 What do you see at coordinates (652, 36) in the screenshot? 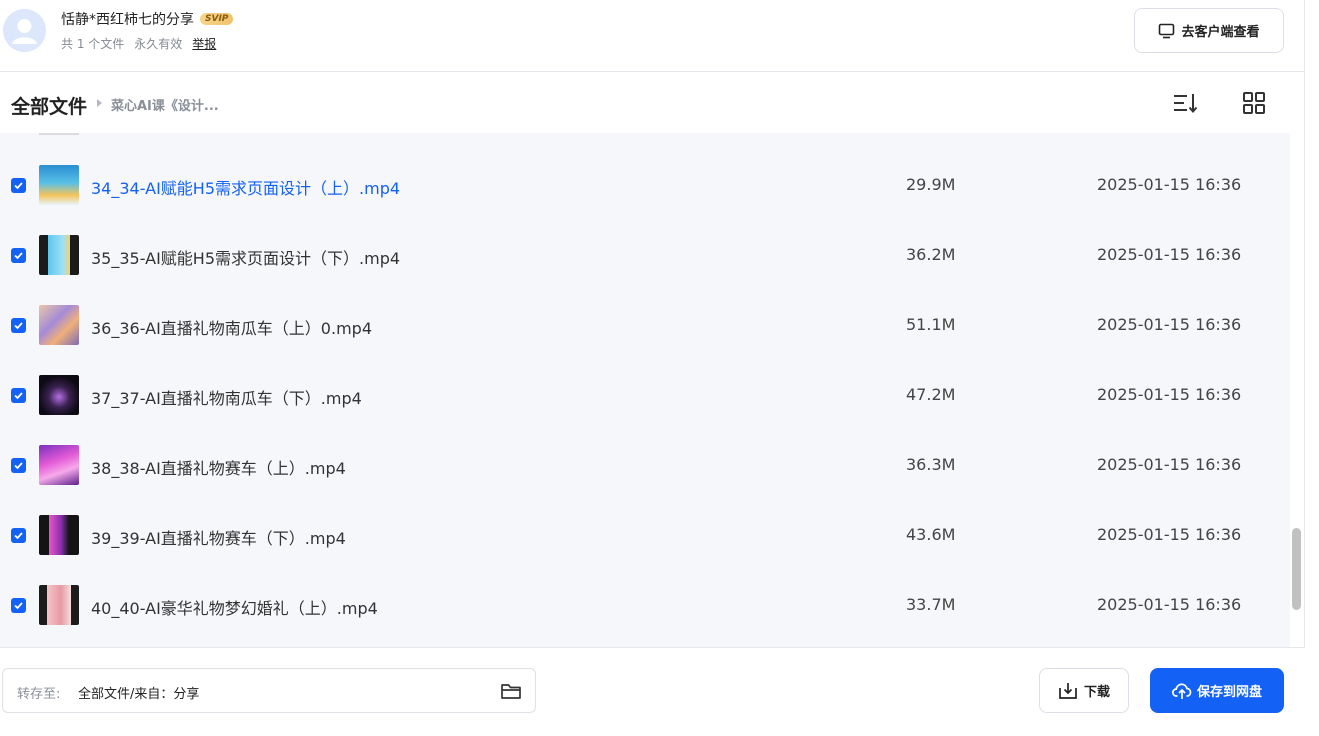
I see `share-header: 恬静*西红柿七的分享 SVIP 共 1 个文件 永久有效 举报 去客户端查看` at bounding box center [652, 36].